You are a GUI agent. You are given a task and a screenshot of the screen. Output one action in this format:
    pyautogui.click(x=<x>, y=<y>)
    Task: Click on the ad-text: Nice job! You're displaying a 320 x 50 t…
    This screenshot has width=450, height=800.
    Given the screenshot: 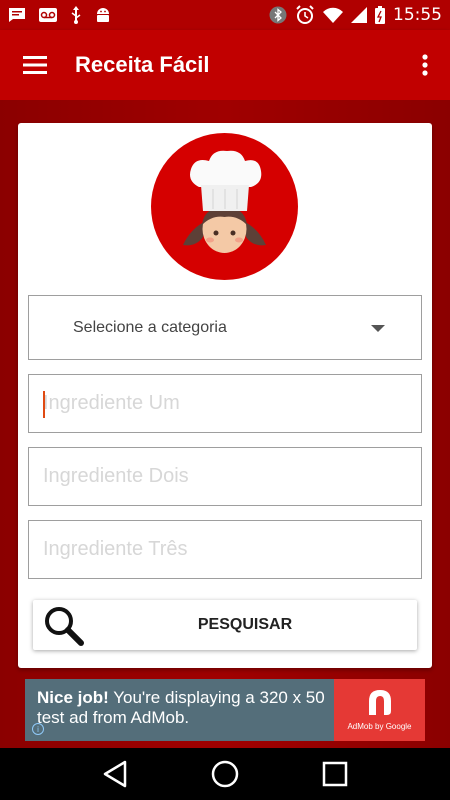 What is the action you would take?
    pyautogui.click(x=179, y=710)
    